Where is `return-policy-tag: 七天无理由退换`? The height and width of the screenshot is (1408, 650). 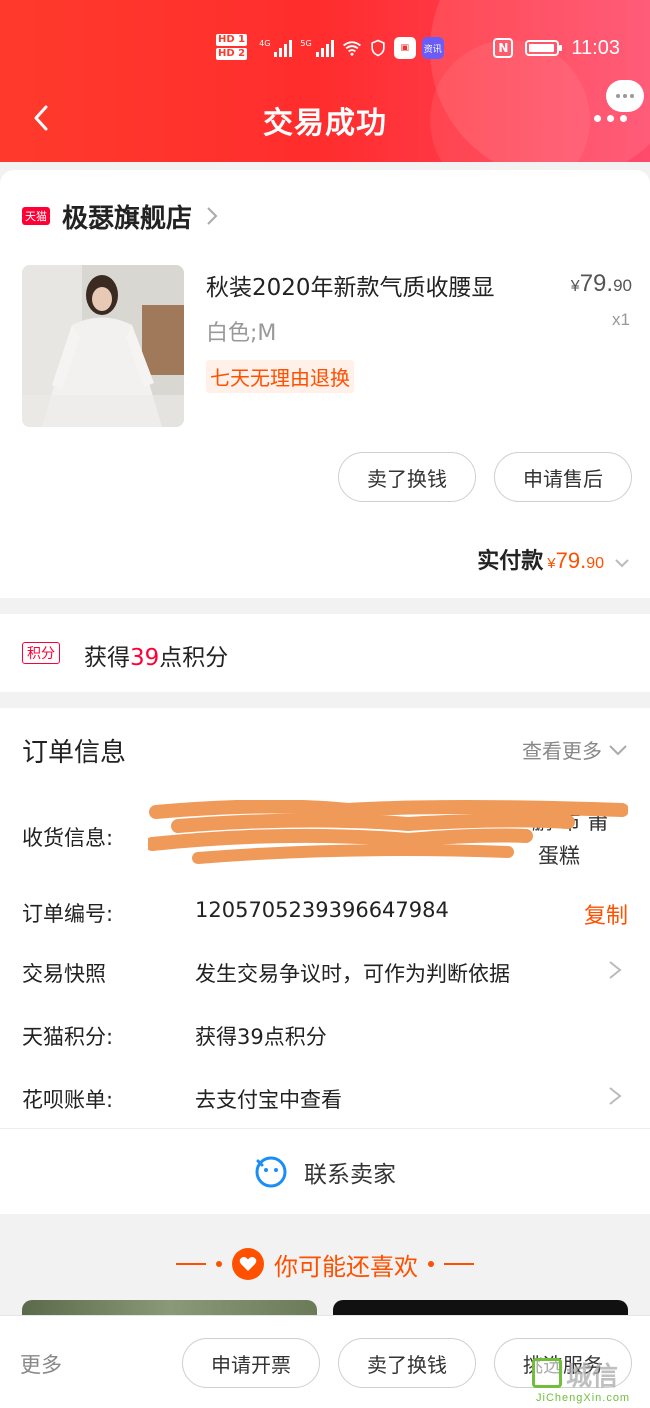
return-policy-tag: 七天无理由退换 is located at coordinates (280, 376).